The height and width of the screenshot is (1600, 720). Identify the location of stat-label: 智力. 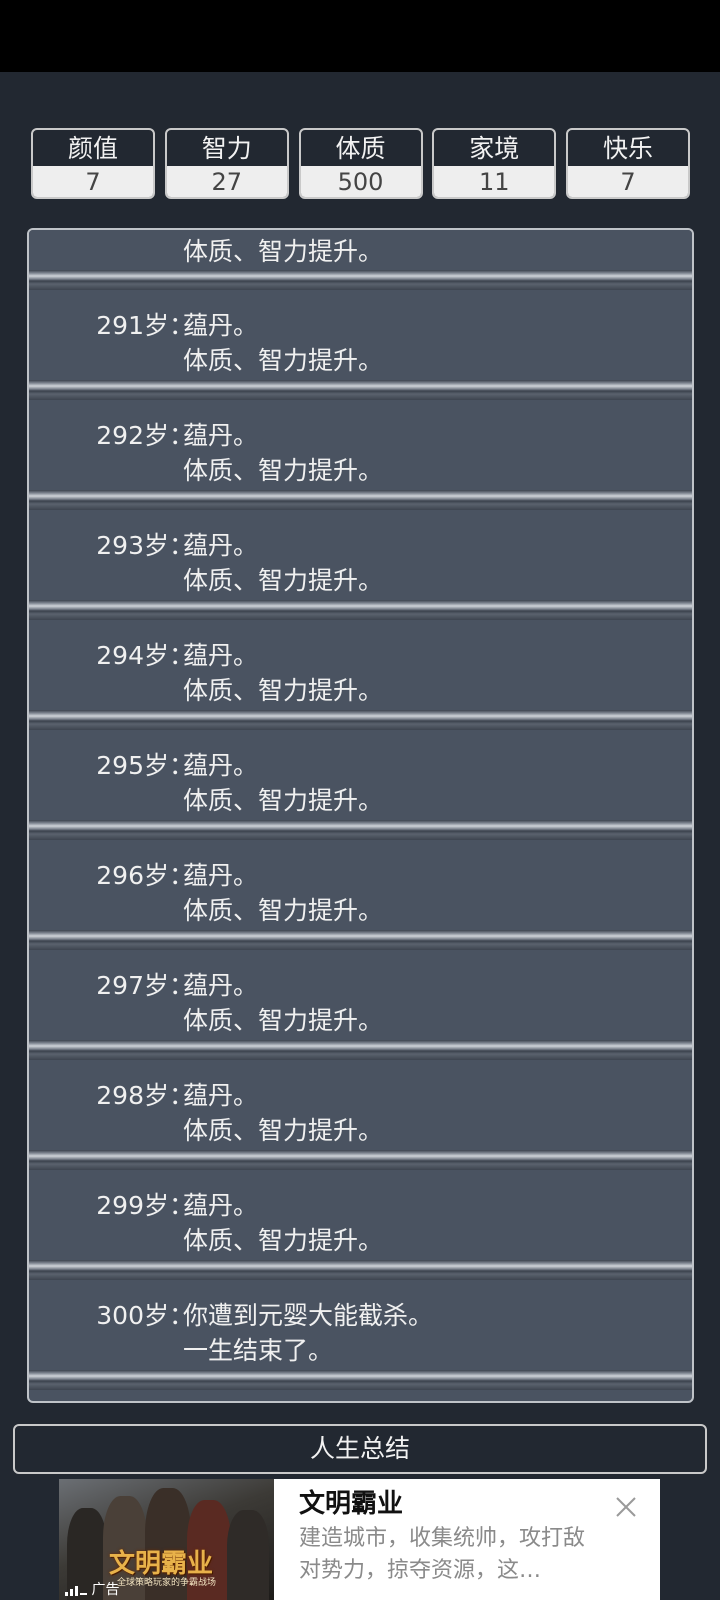
(226, 148).